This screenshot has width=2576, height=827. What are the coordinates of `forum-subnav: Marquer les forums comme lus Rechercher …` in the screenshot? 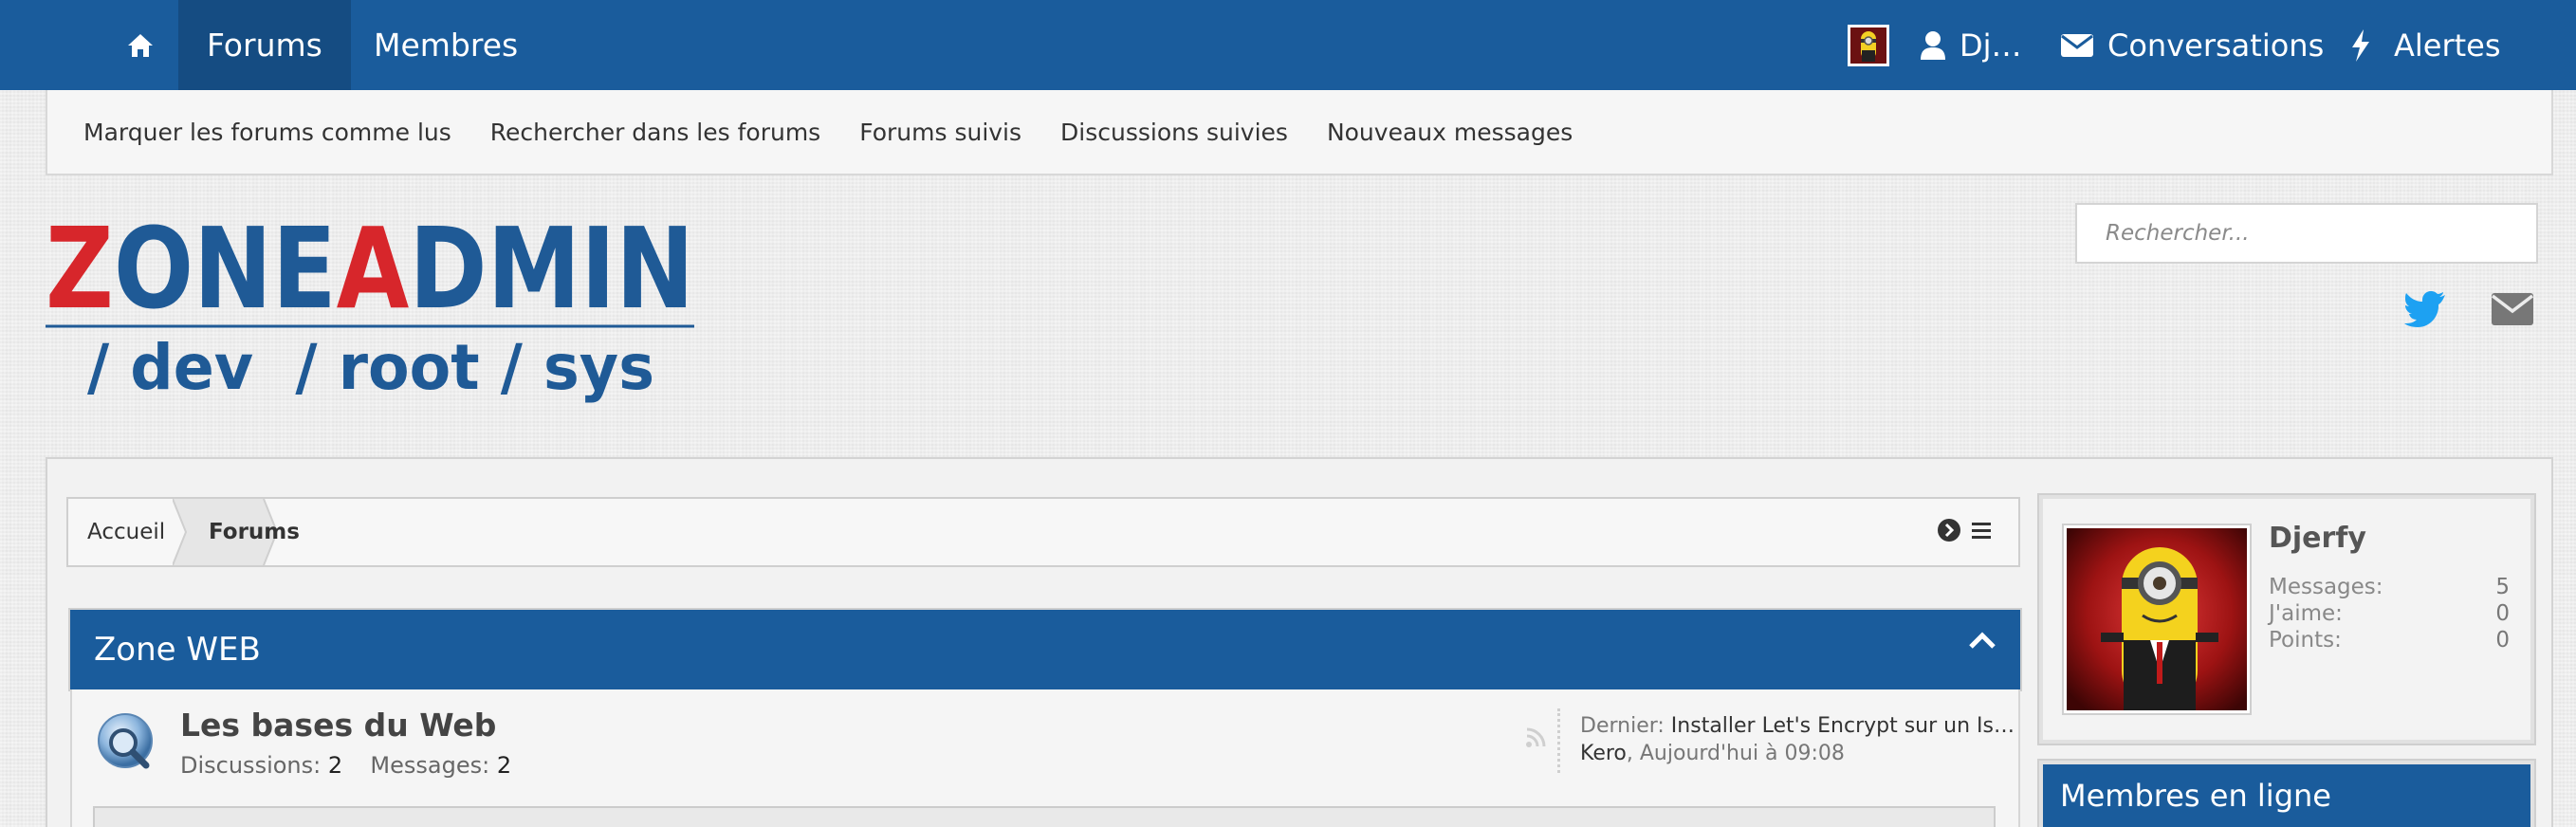 It's located at (1299, 132).